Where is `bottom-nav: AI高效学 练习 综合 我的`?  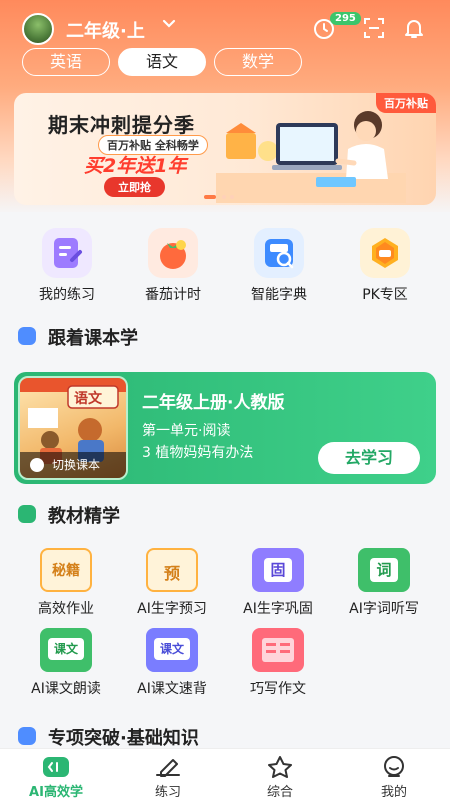
bottom-nav: AI高效学 练习 综合 我的 is located at coordinates (225, 774).